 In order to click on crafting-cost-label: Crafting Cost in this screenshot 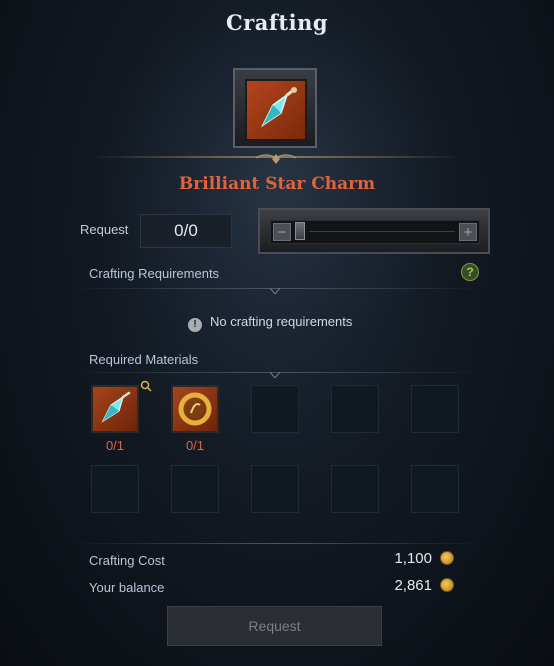, I will do `click(127, 560)`.